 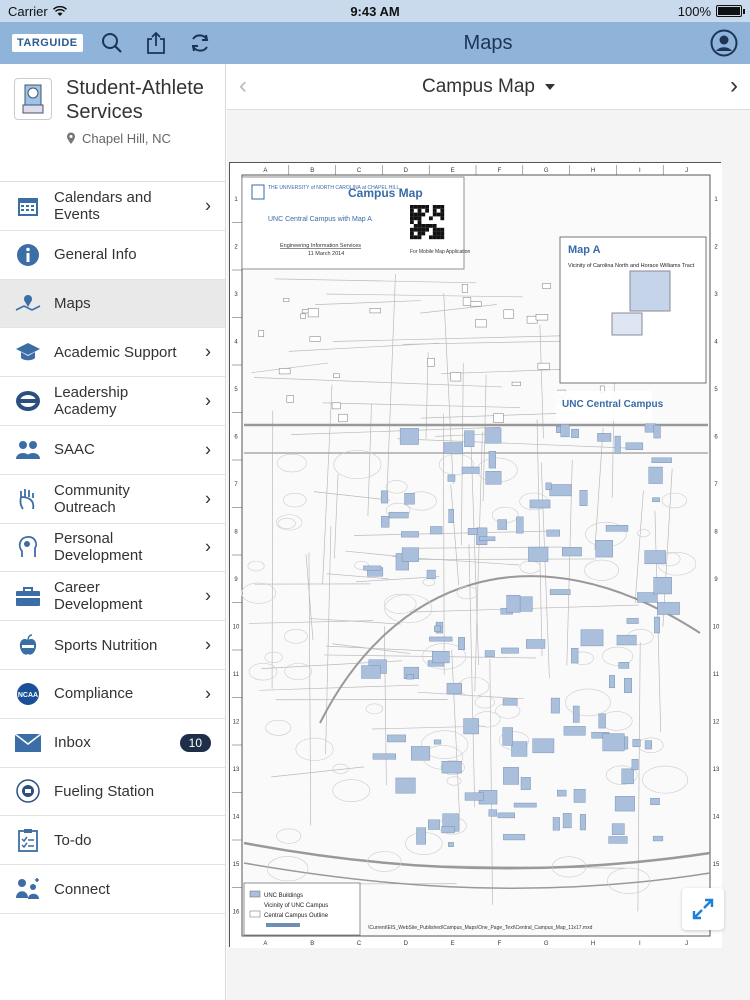 What do you see at coordinates (28, 889) in the screenshot?
I see `connect-icon` at bounding box center [28, 889].